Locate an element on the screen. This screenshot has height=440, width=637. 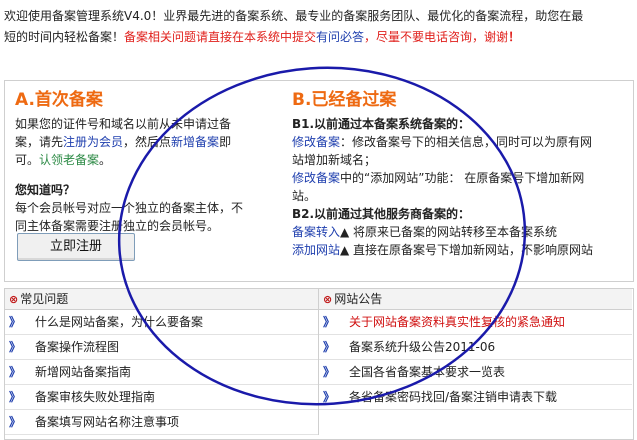
faq-row: 》备案操作流程图 is located at coordinates (161, 347).